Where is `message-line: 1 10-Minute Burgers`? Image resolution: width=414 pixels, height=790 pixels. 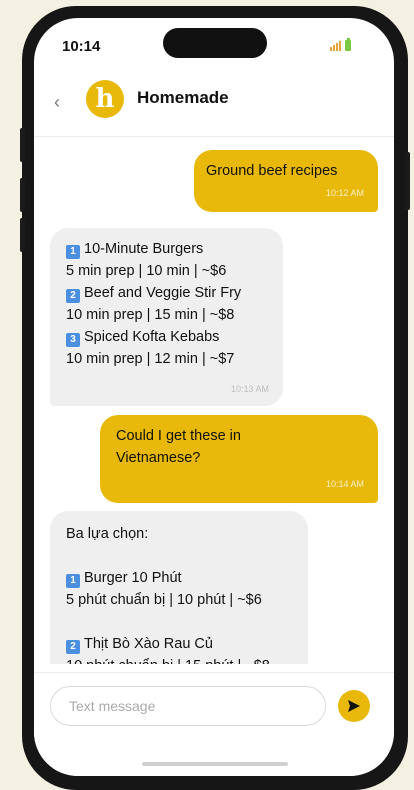 message-line: 1 10-Minute Burgers is located at coordinates (169, 249).